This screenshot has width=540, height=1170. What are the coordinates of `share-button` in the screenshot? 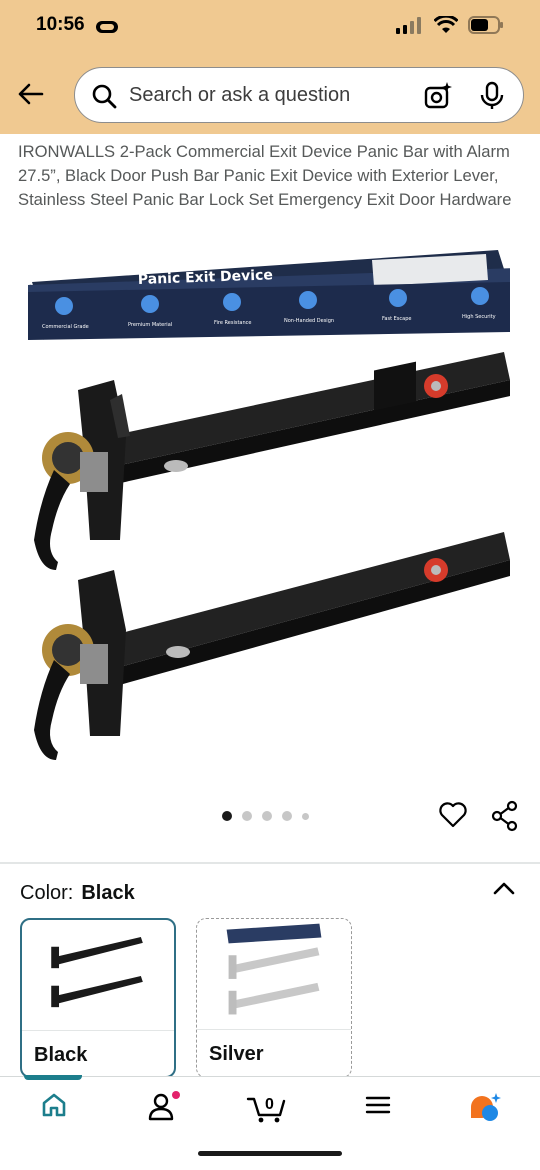 It's located at (505, 818).